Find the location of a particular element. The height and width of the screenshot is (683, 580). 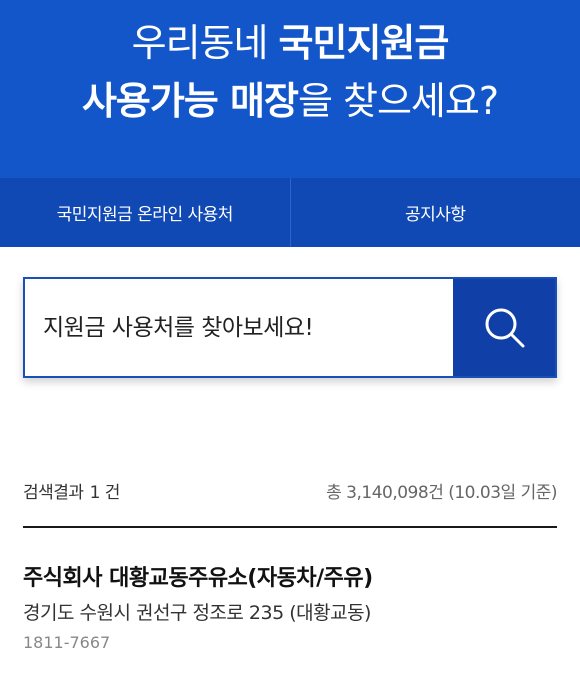

hero-line1-bold: 국민지원금 is located at coordinates (364, 43).